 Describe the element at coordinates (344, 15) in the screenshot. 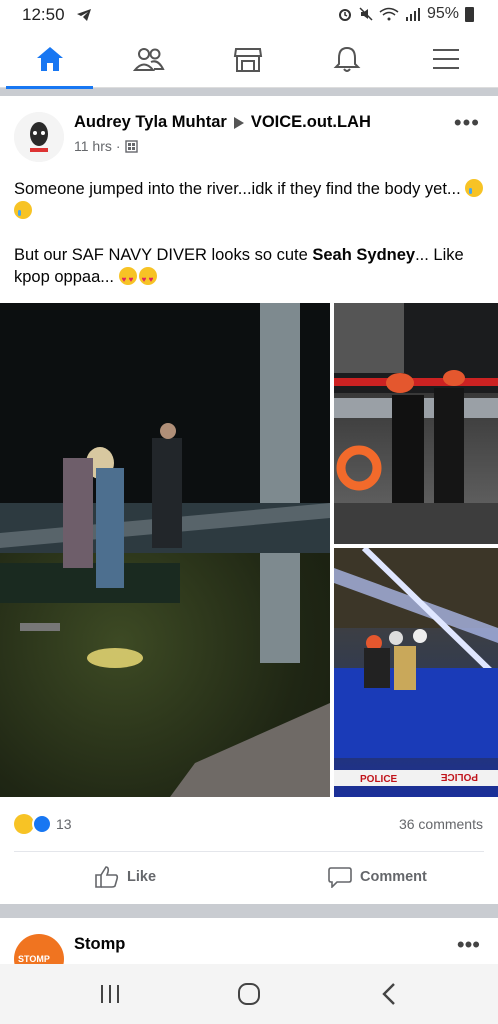

I see `alarm-icon` at that location.